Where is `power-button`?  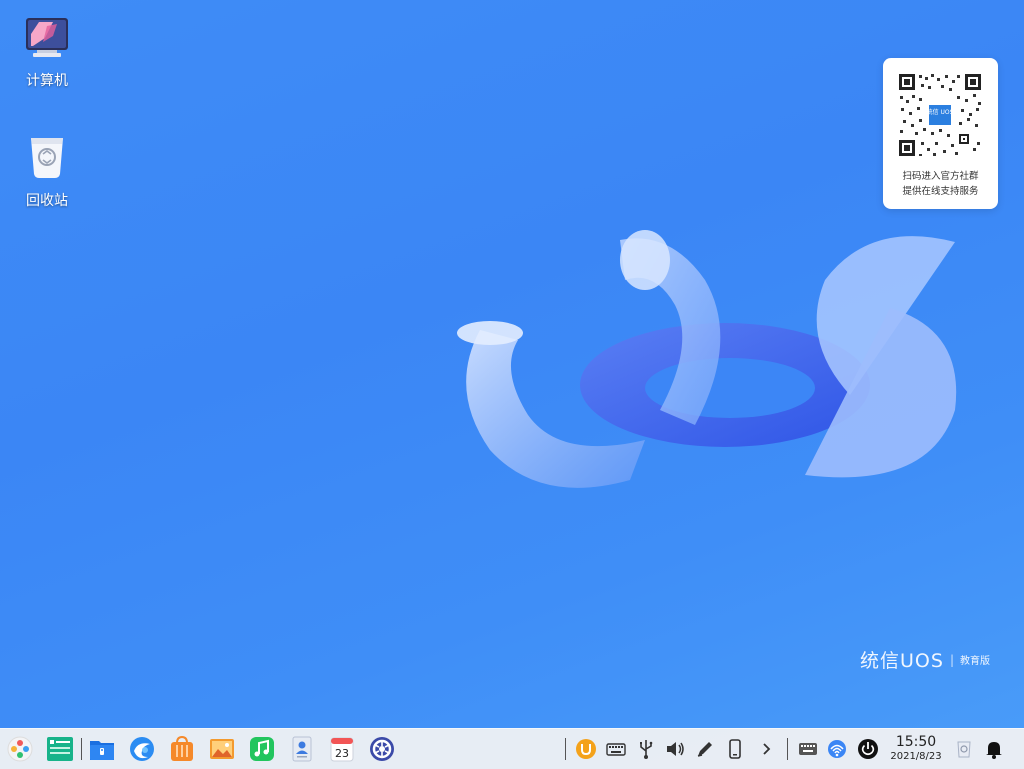
power-button is located at coordinates (868, 749).